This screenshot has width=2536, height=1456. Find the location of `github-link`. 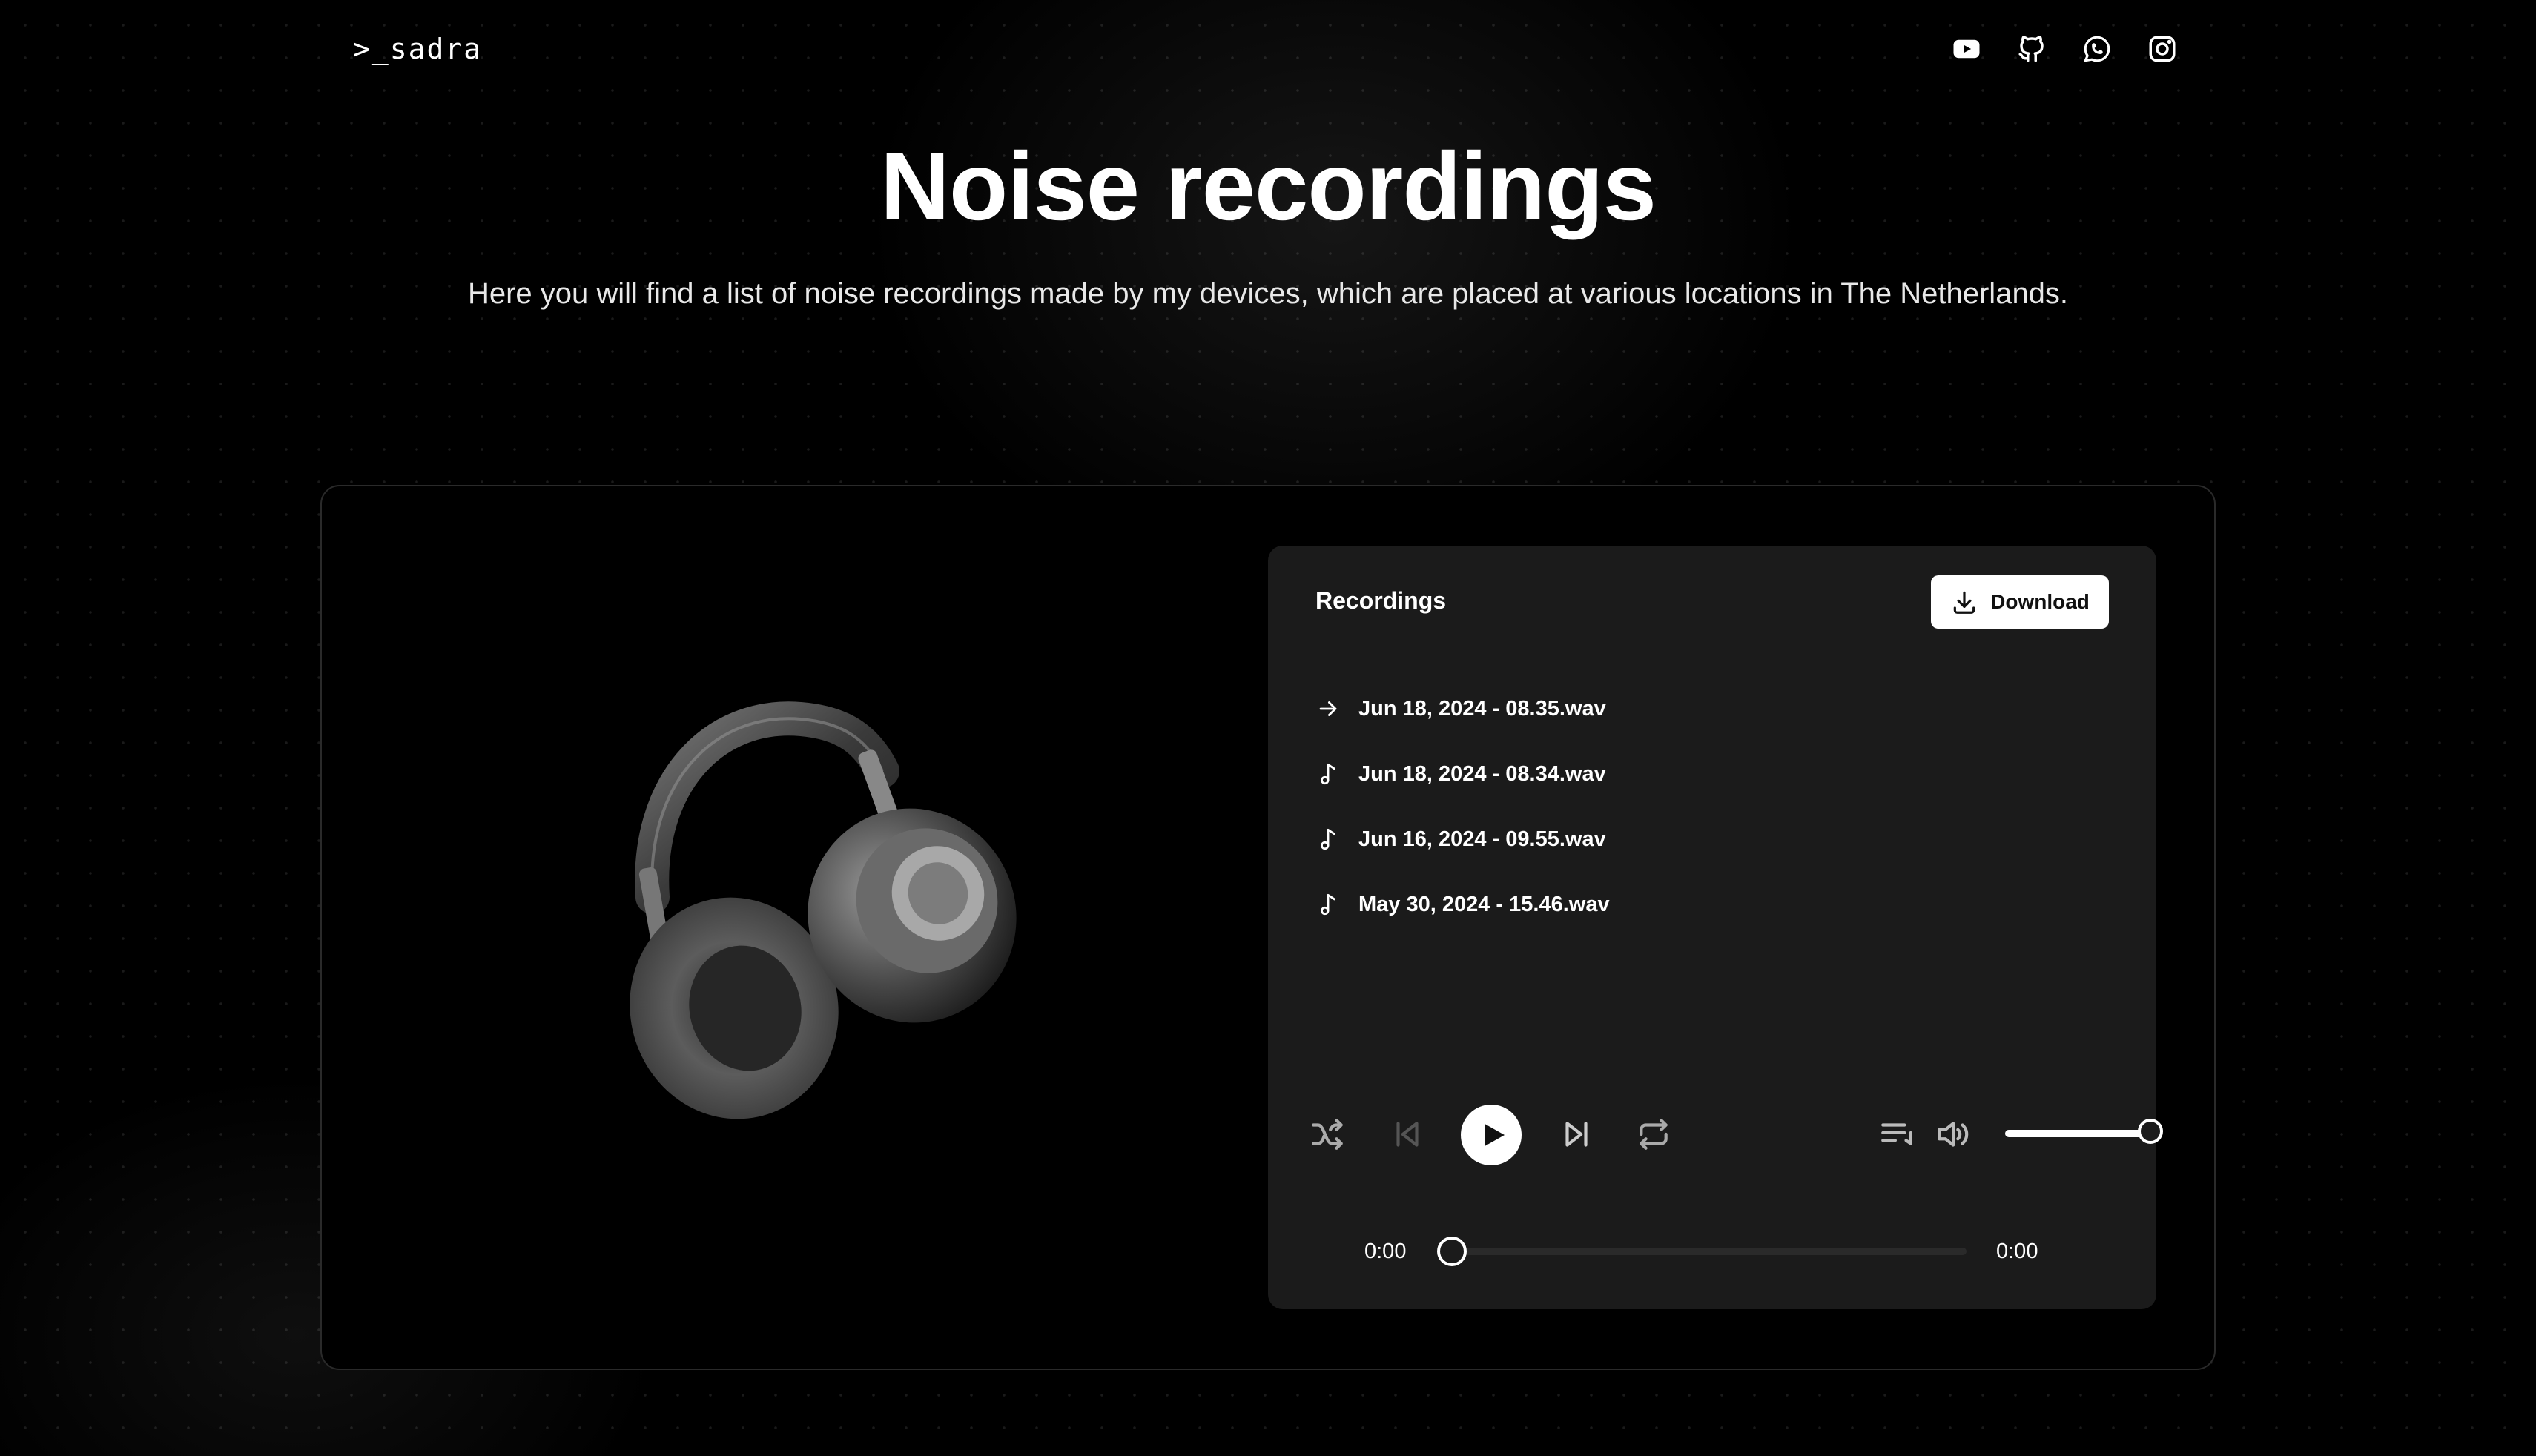

github-link is located at coordinates (2032, 49).